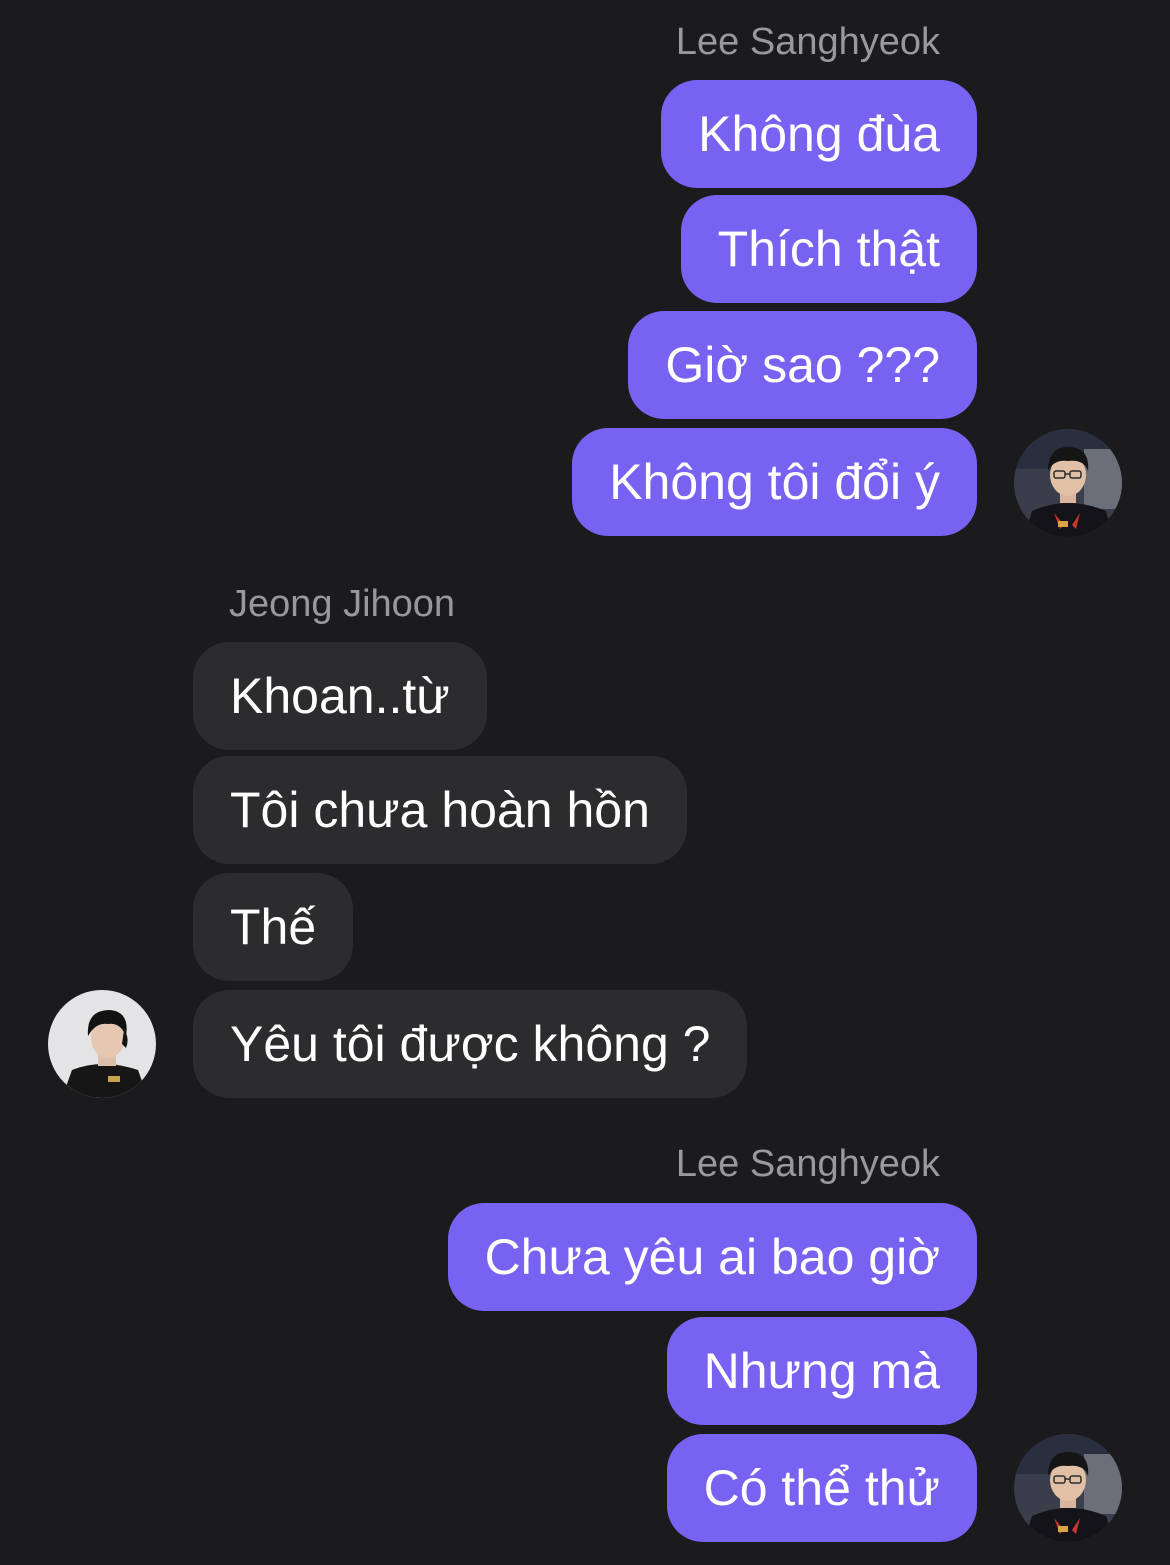  Describe the element at coordinates (828, 249) in the screenshot. I see `outgoing-message-bubble: Thích thật` at that location.